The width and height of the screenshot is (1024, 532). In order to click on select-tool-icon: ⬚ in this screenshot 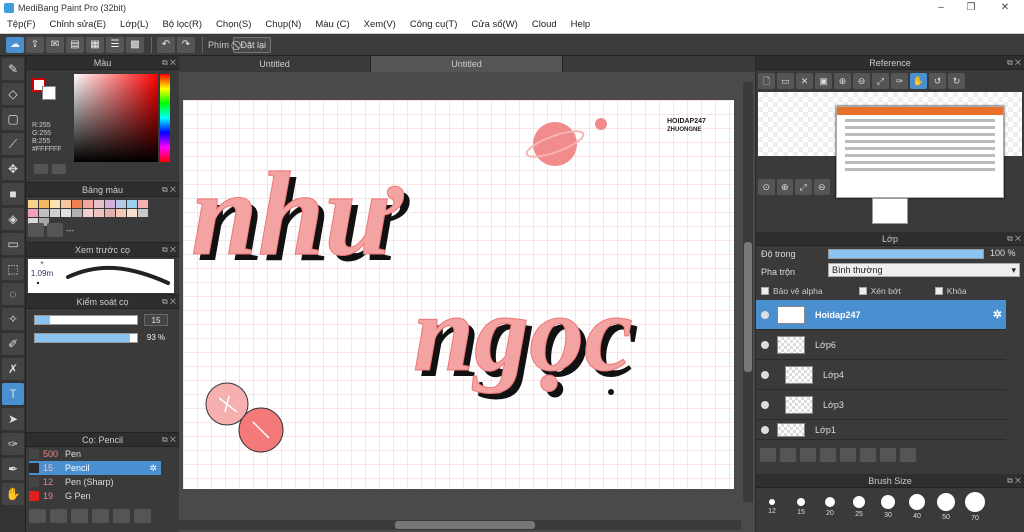, I will do `click(13, 269)`.